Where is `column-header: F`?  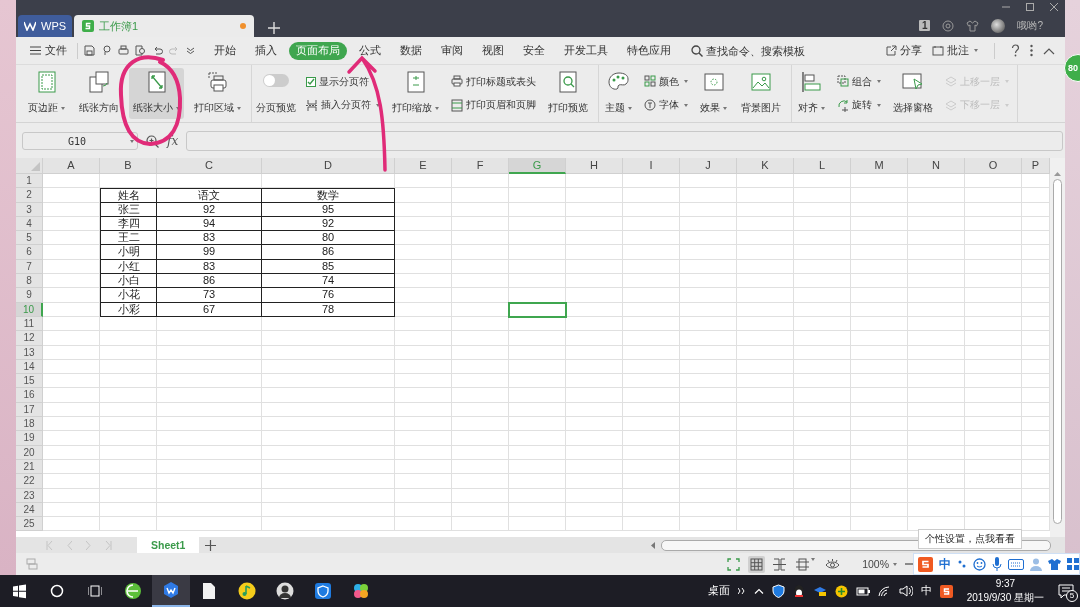
column-header: F is located at coordinates (480, 166).